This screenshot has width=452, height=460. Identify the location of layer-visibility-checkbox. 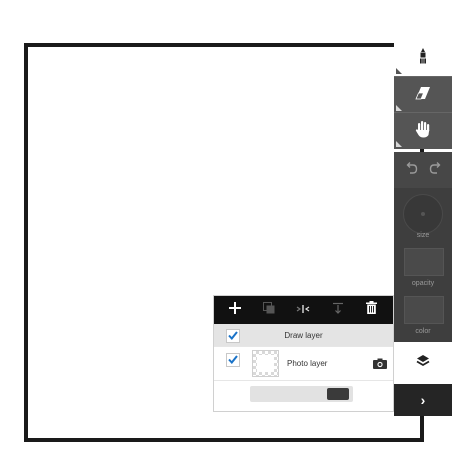
(233, 360).